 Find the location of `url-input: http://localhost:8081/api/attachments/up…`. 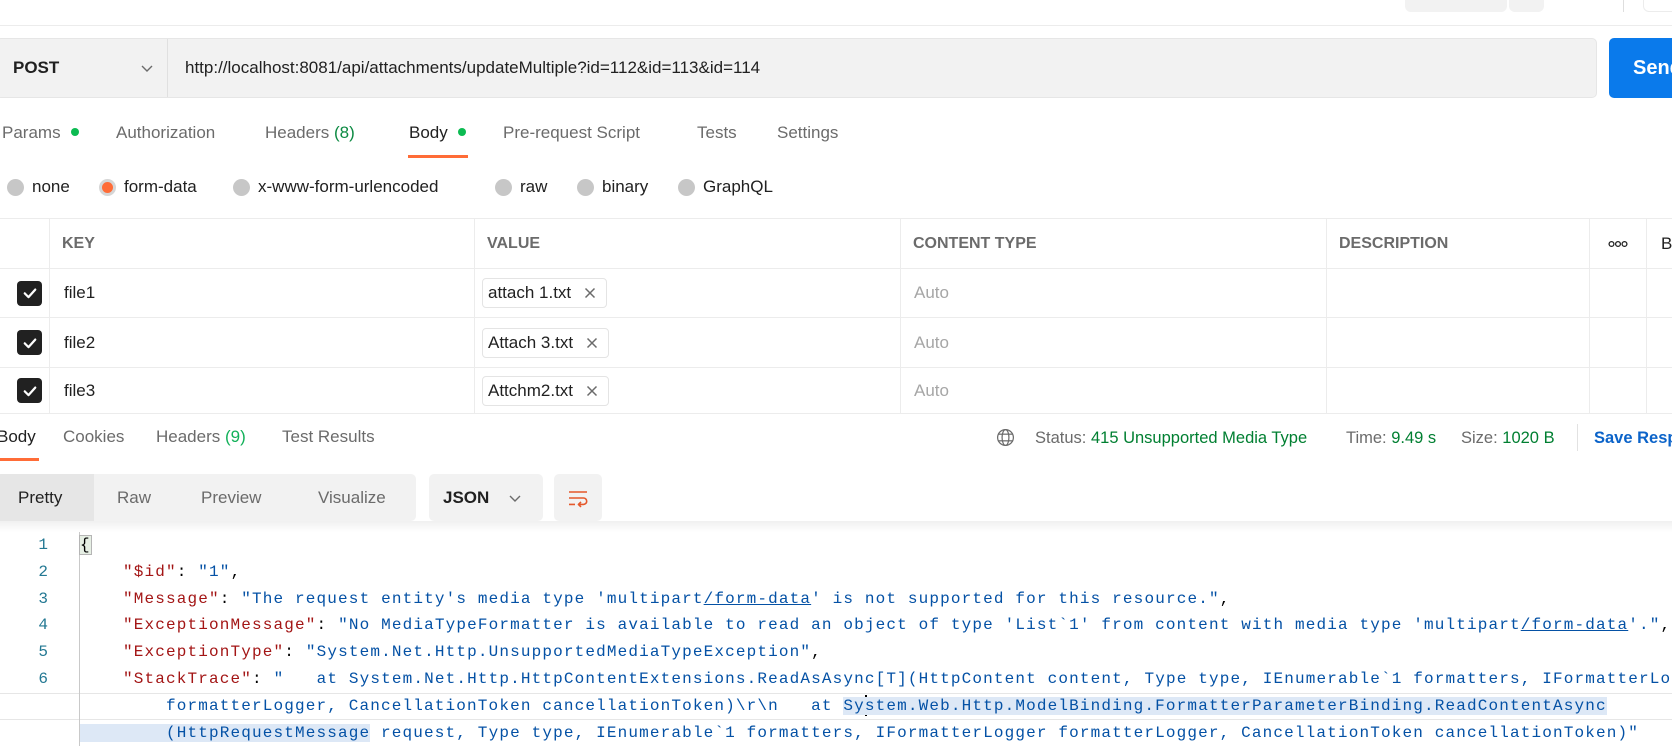

url-input: http://localhost:8081/api/attachments/up… is located at coordinates (472, 68).